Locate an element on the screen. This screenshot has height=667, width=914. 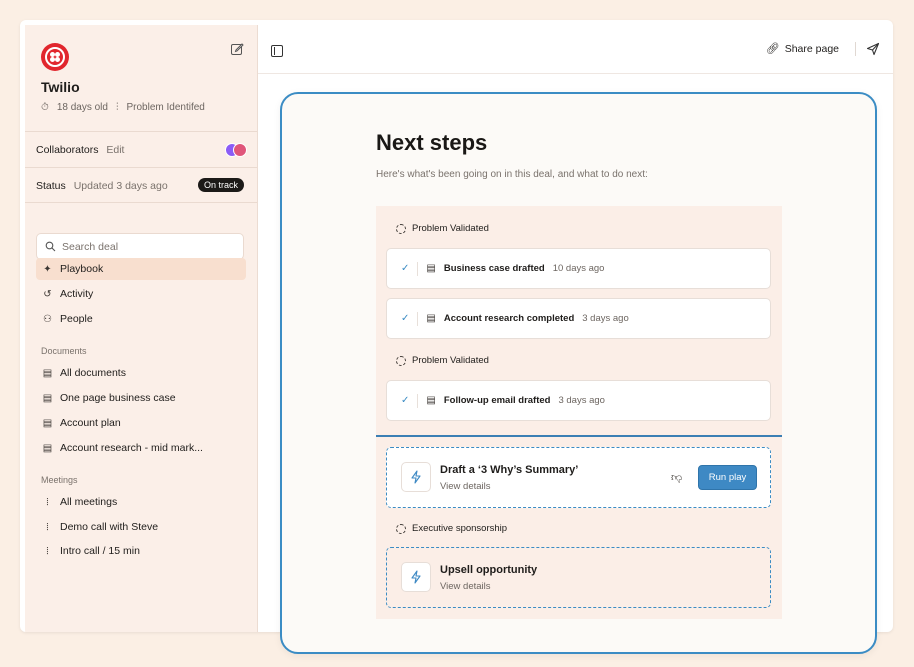
search-input: Search deal is located at coordinates (140, 246).